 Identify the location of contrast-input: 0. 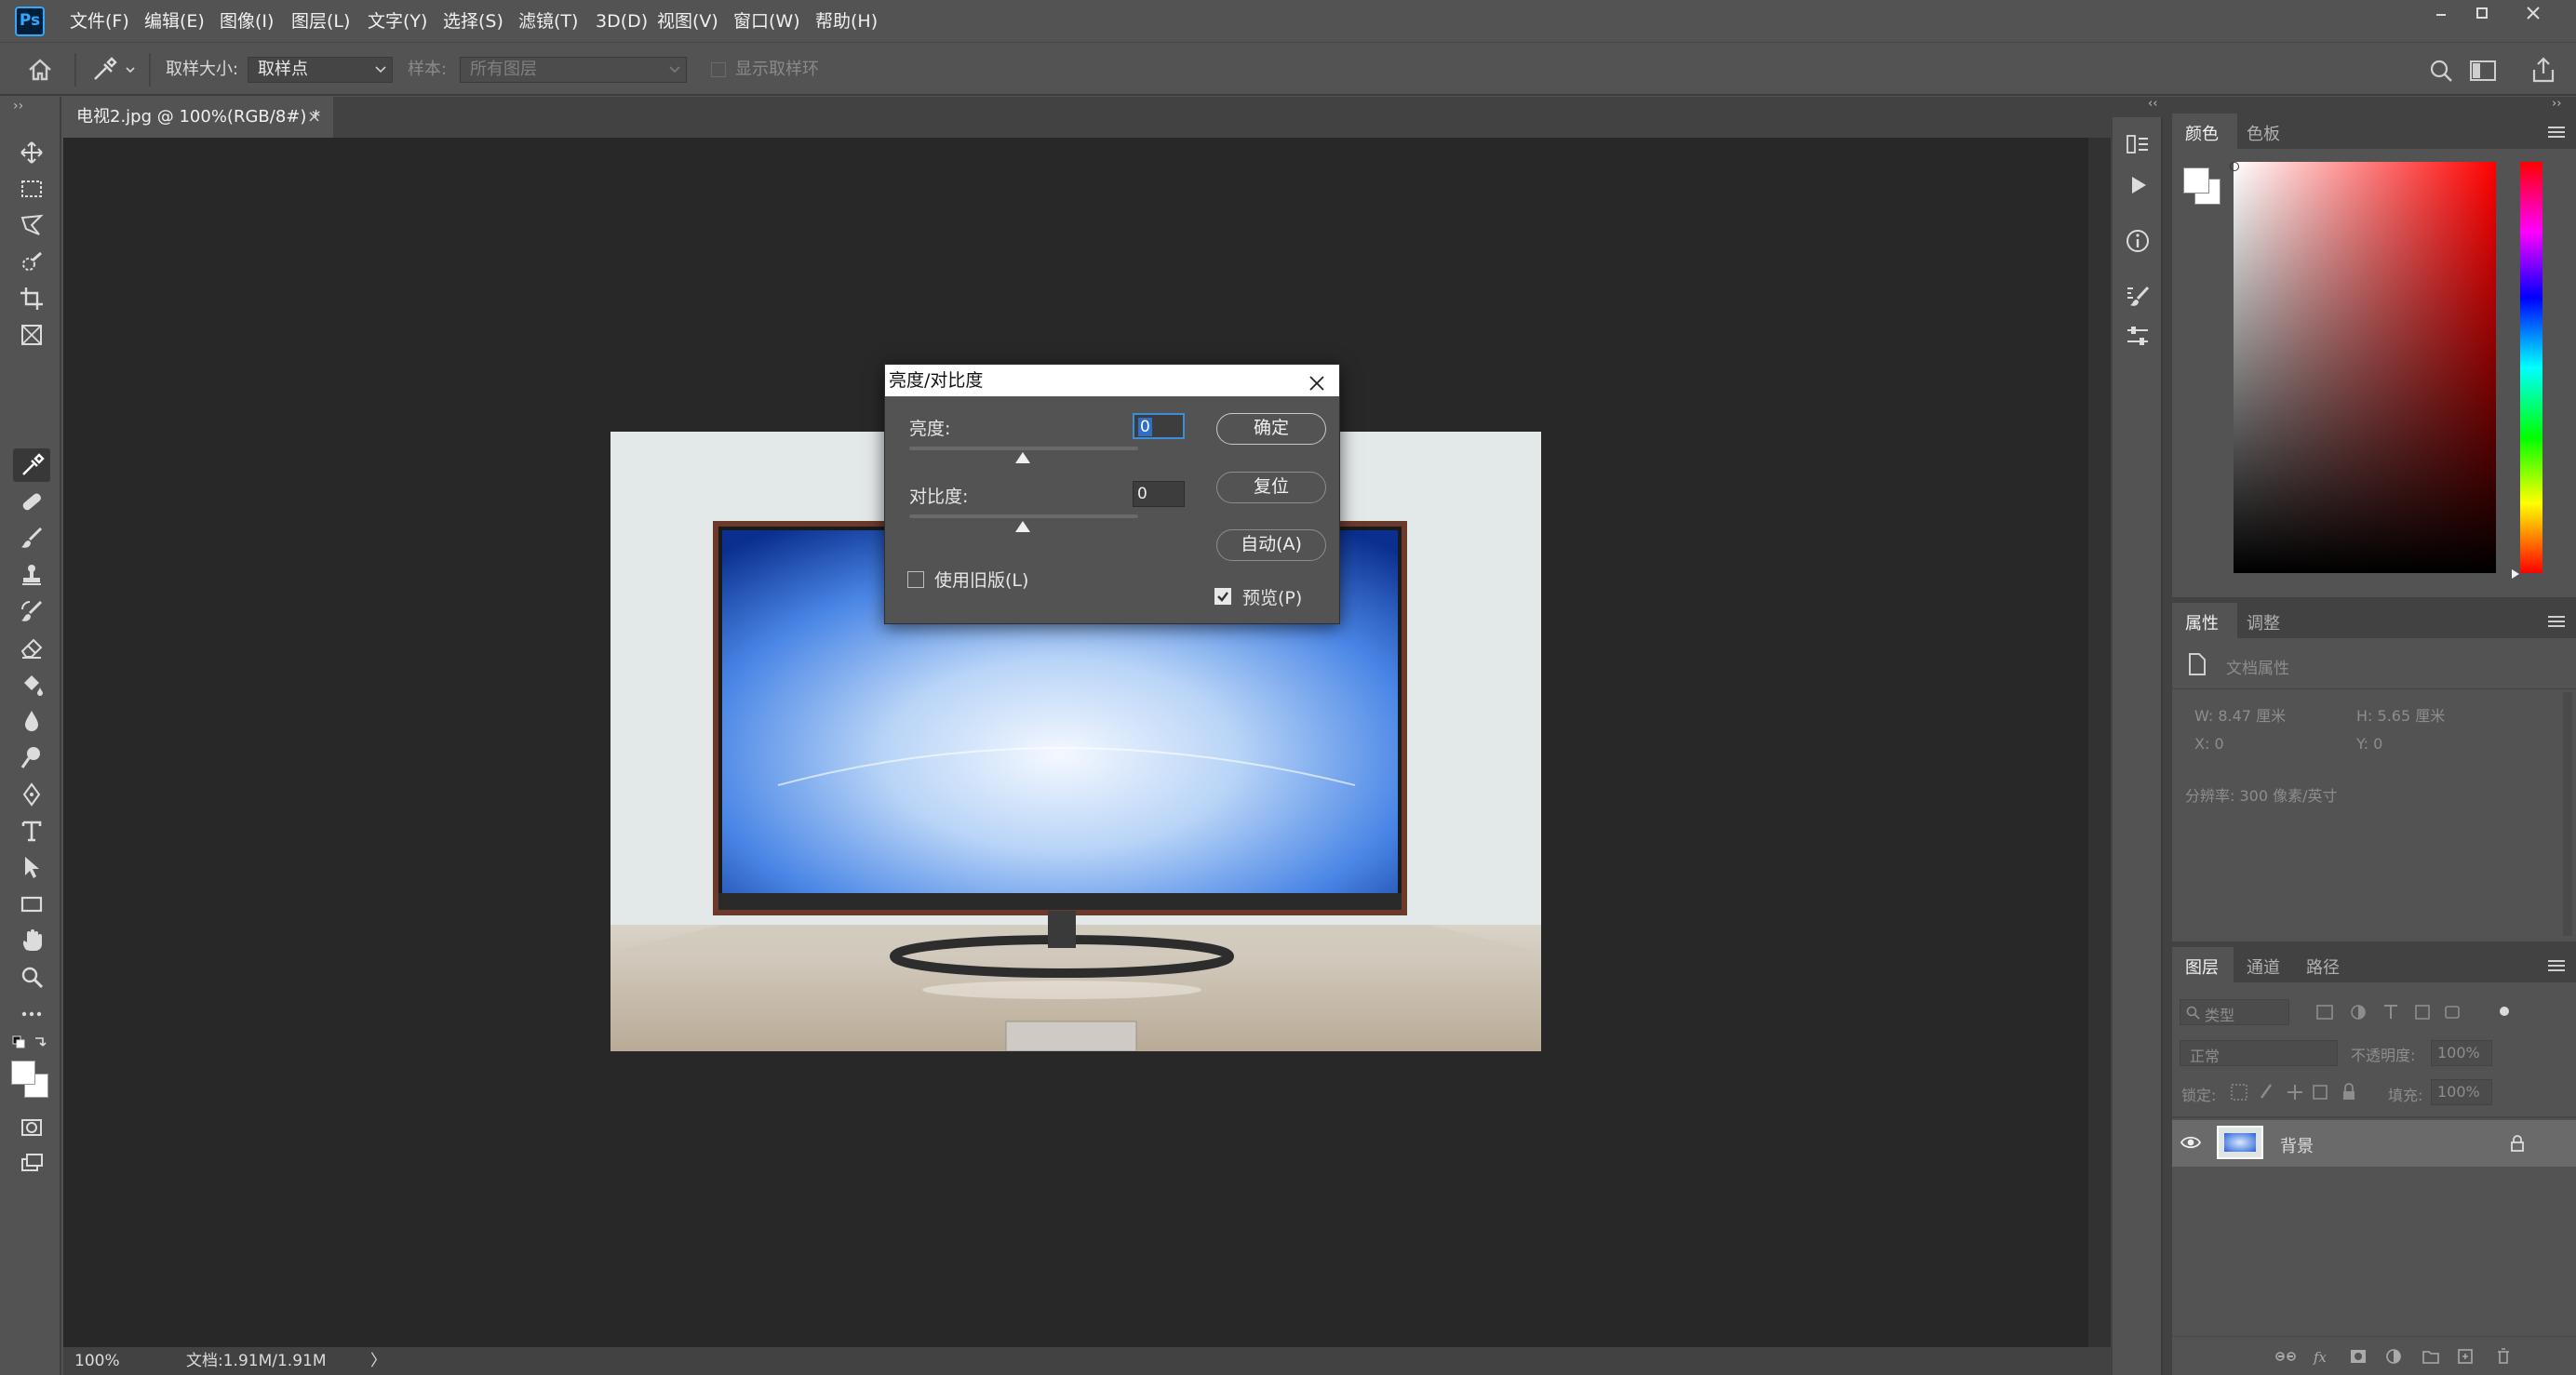
(1159, 494).